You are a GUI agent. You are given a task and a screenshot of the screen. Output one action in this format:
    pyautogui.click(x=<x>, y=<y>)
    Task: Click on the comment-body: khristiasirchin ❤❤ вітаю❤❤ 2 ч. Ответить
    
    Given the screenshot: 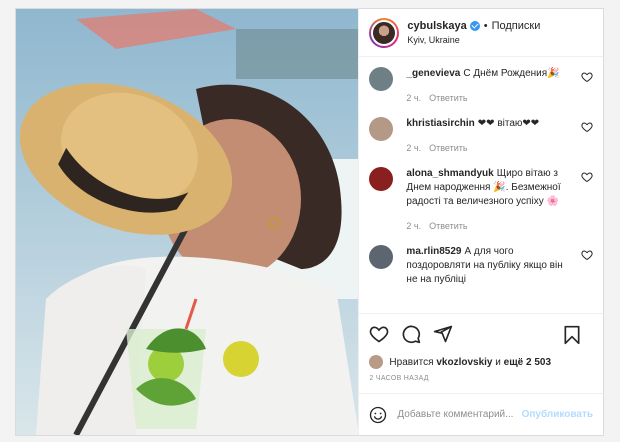 What is the action you would take?
    pyautogui.click(x=490, y=136)
    